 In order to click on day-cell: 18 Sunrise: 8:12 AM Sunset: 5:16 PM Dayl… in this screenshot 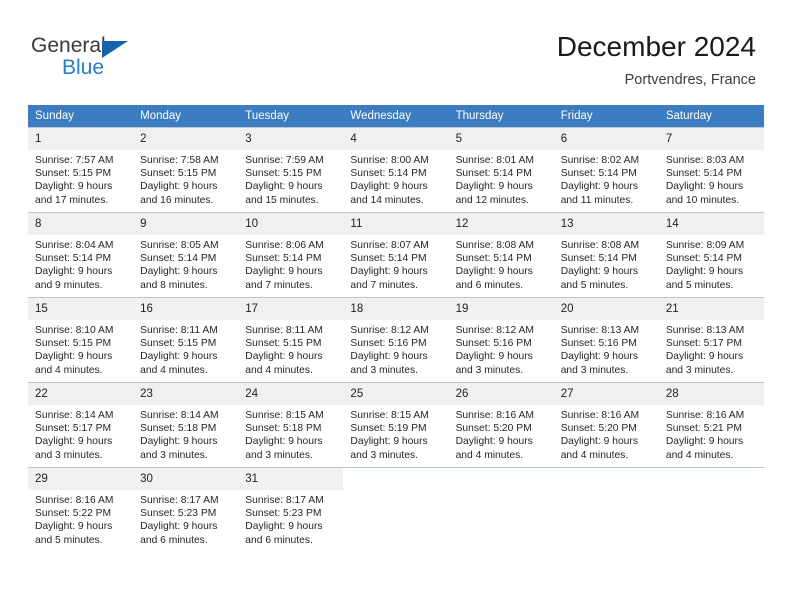, I will do `click(396, 340)`.